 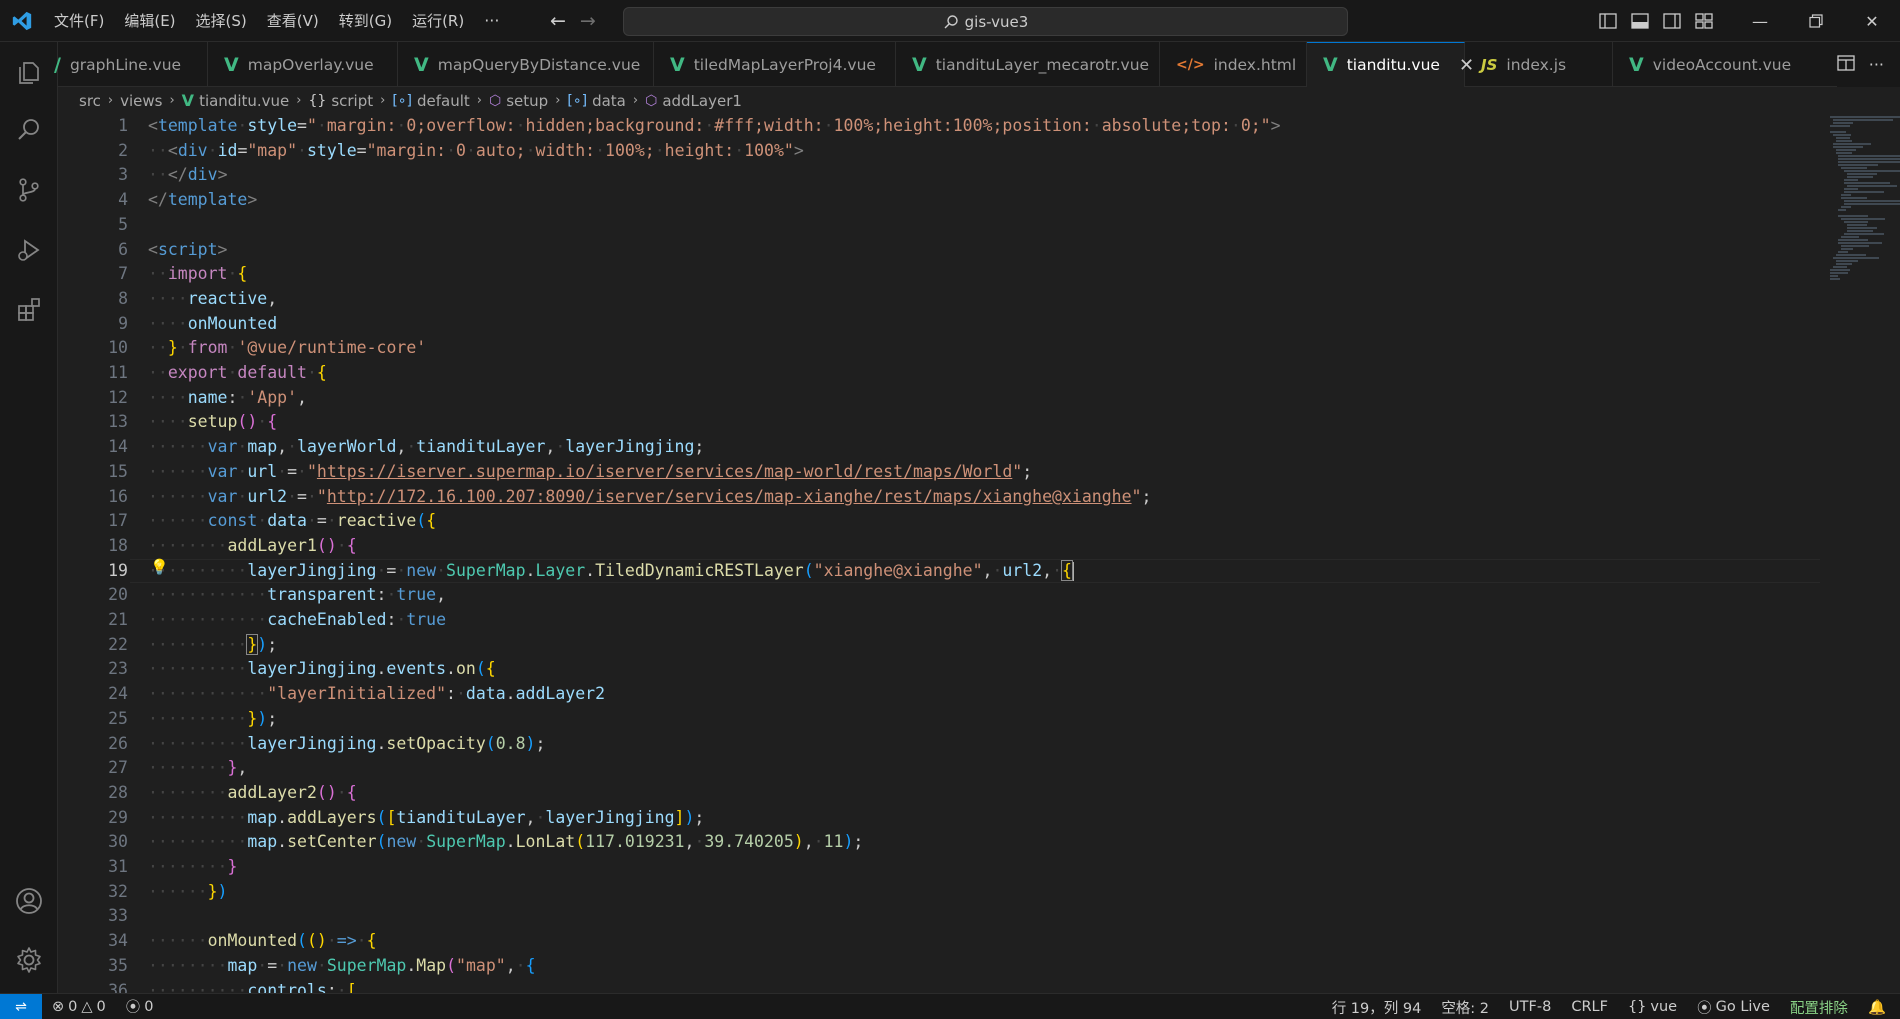 I want to click on line-number: 18, so click(x=118, y=545).